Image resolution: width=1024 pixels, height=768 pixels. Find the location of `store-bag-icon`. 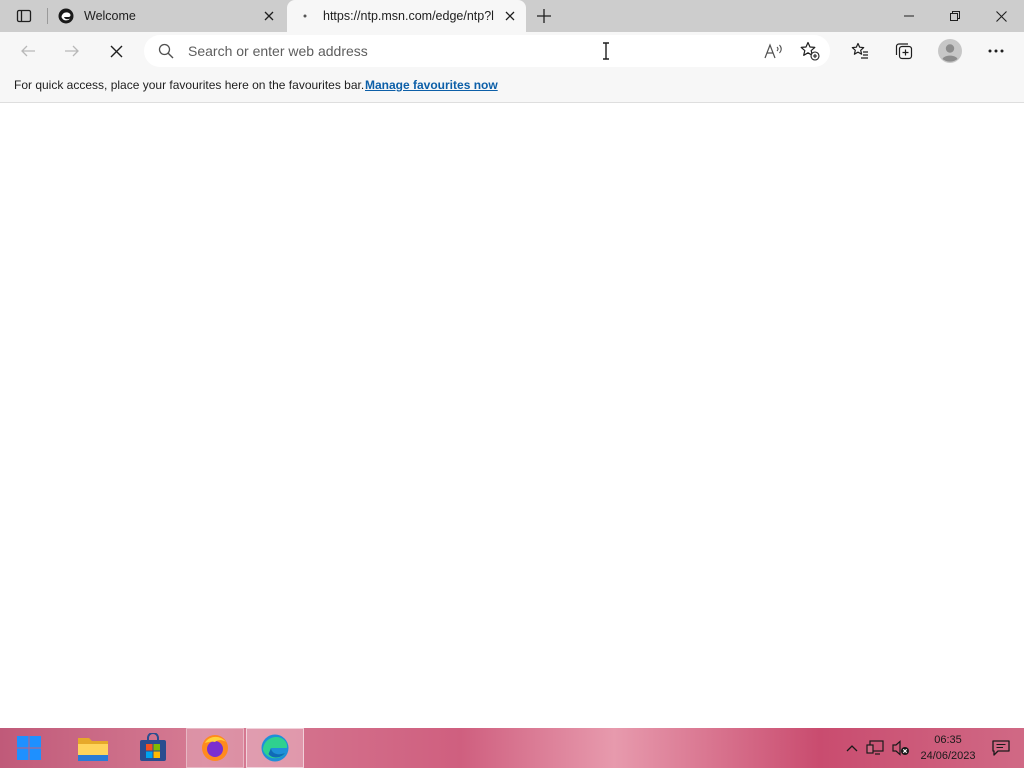

store-bag-icon is located at coordinates (153, 747).